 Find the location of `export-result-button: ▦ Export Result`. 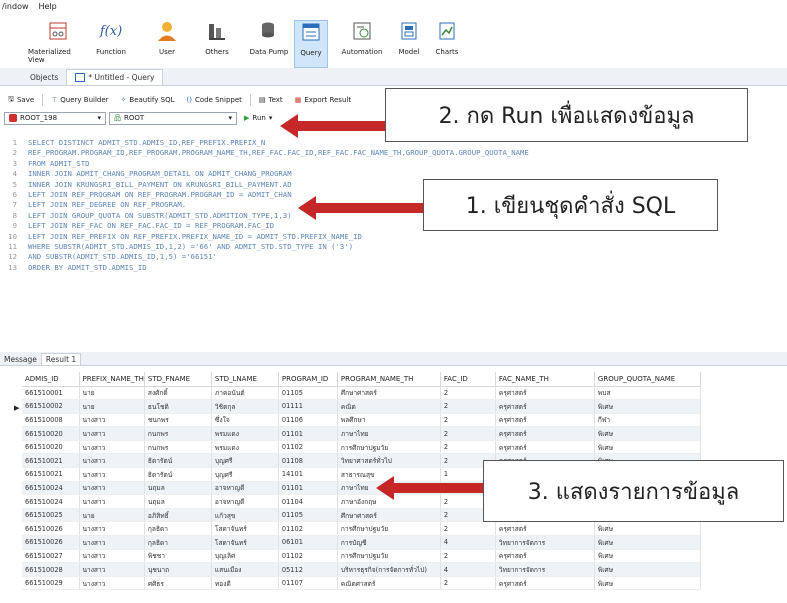

export-result-button: ▦ Export Result is located at coordinates (323, 100).